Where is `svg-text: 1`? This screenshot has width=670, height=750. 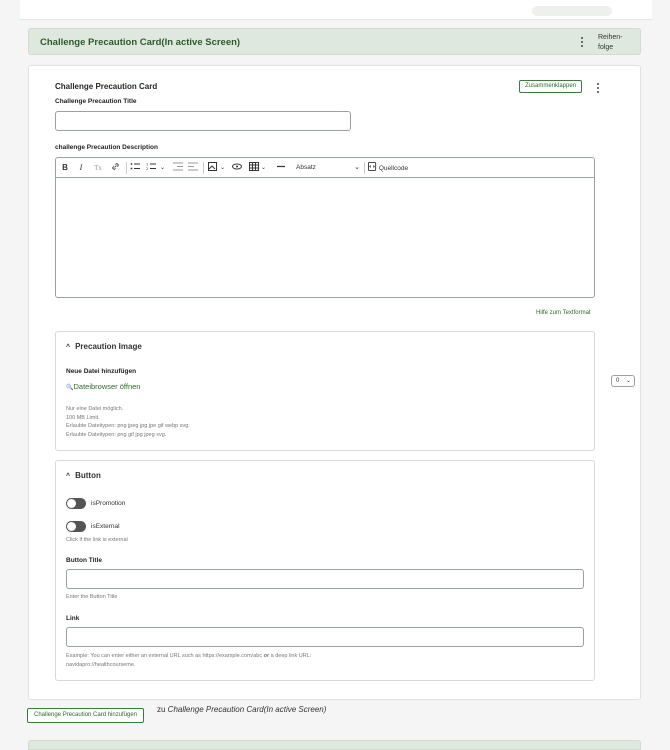
svg-text: 1 is located at coordinates (147, 165).